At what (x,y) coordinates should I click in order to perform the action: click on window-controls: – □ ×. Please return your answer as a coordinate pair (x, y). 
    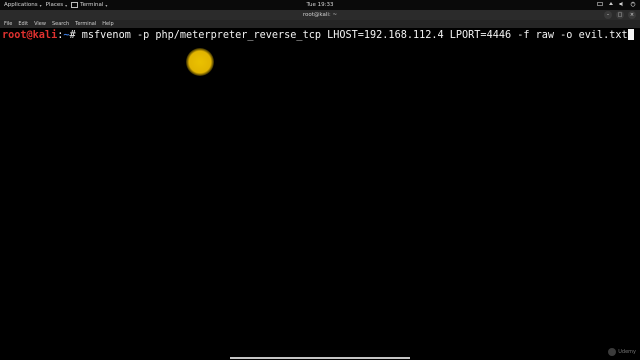
    Looking at the image, I should click on (620, 15).